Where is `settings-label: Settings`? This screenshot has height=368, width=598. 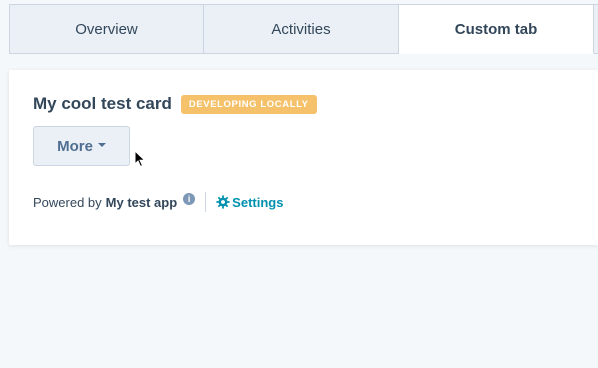
settings-label: Settings is located at coordinates (258, 202).